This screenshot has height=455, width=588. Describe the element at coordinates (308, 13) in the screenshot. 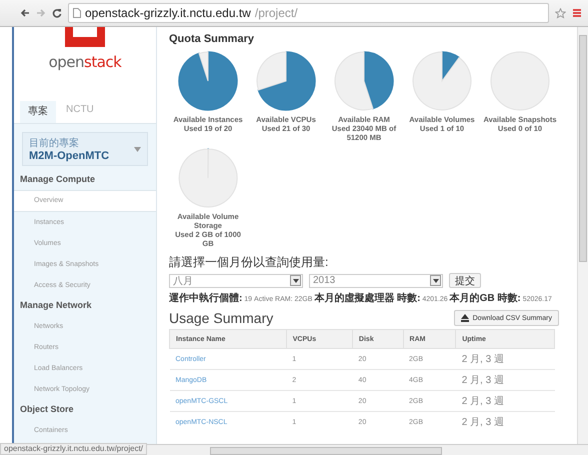

I see `address-field: openstack-grizzly.it.nctu.edu.tw /project/` at that location.